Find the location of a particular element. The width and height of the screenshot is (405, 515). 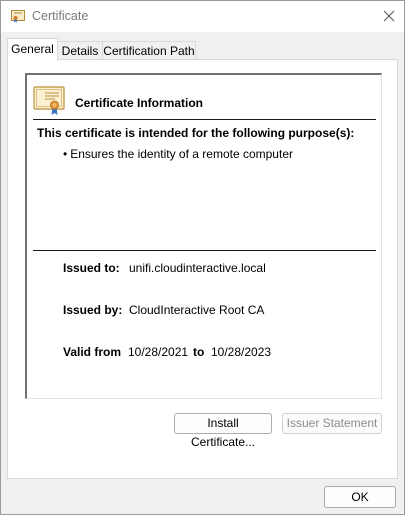

close-icon is located at coordinates (389, 16).